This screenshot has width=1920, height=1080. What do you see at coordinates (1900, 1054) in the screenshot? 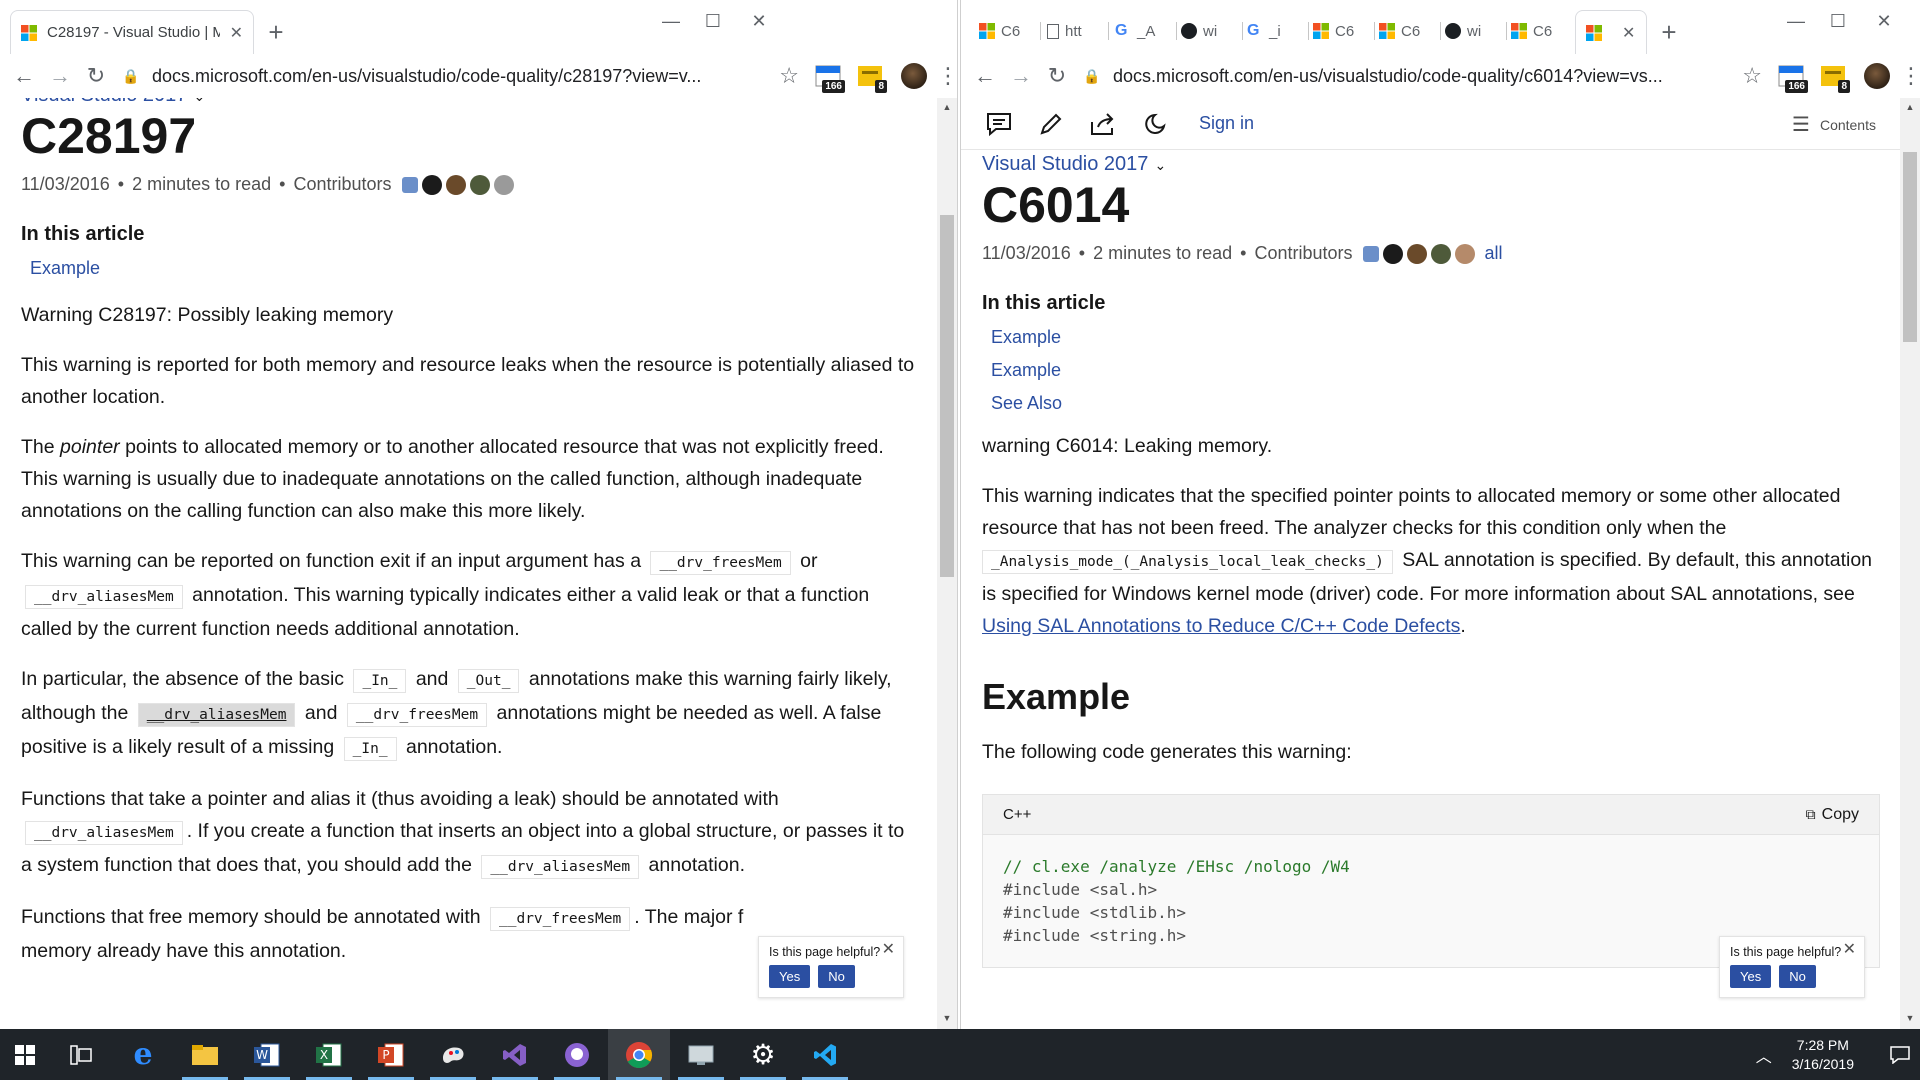
I see `notifications-icon` at bounding box center [1900, 1054].